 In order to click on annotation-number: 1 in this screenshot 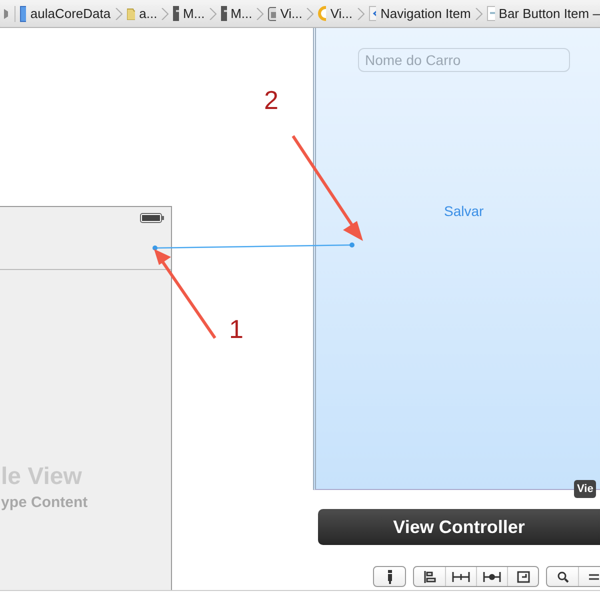, I will do `click(236, 329)`.